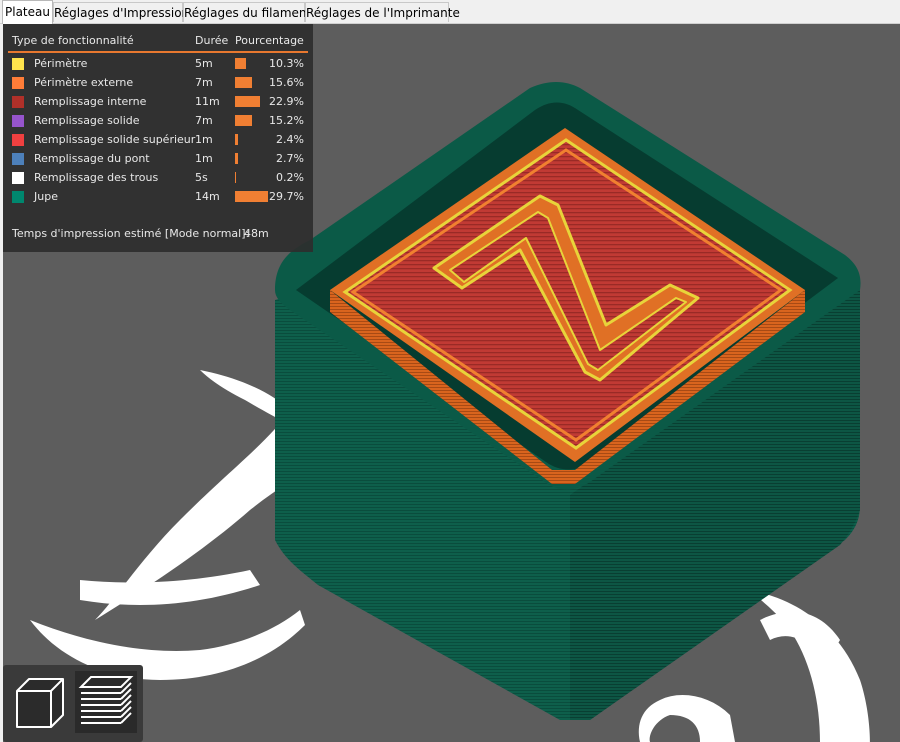 The width and height of the screenshot is (900, 742). Describe the element at coordinates (290, 177) in the screenshot. I see `legend-percent: 0.2%` at that location.